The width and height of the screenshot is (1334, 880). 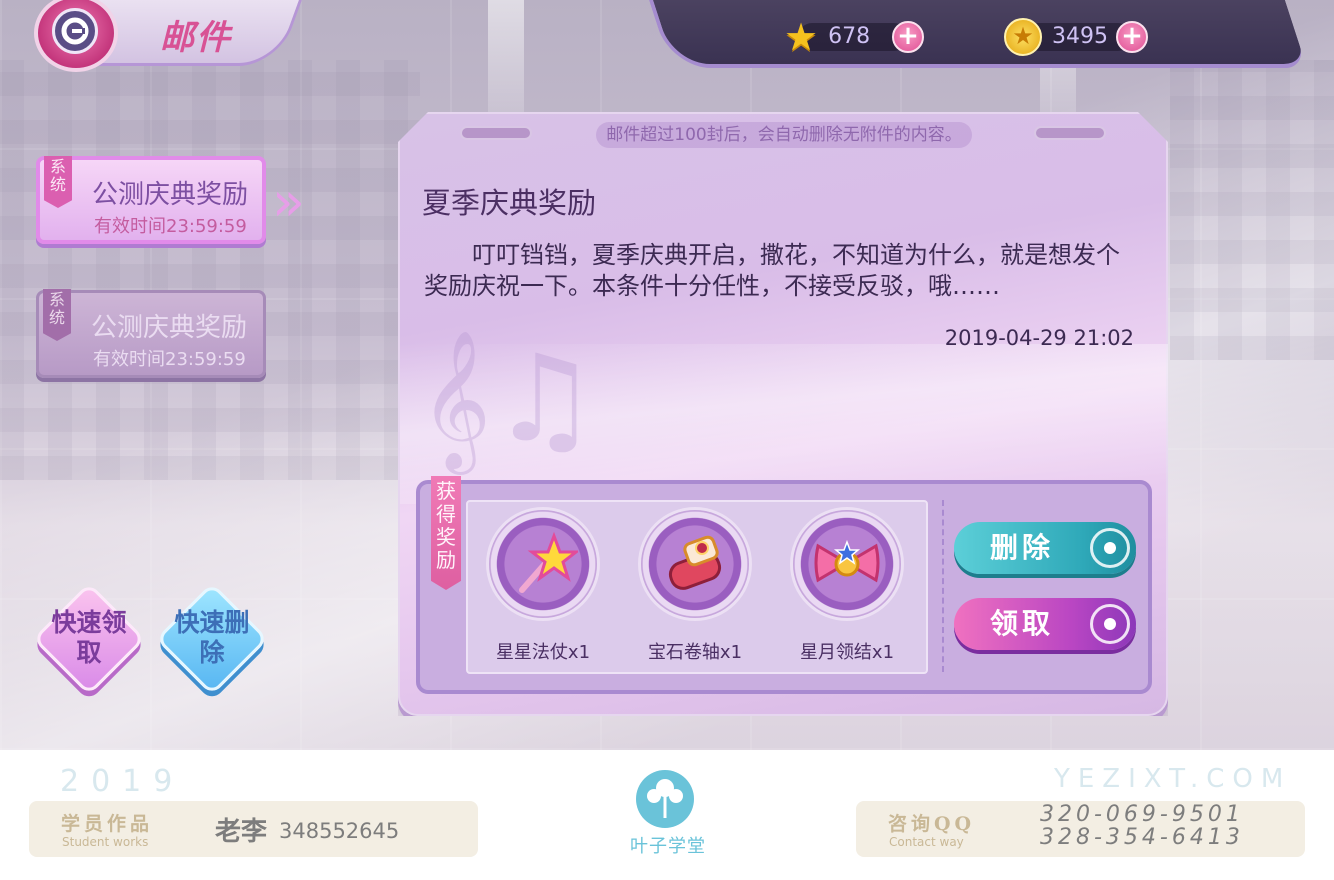 I want to click on reward-item-label: 星星法仗x1, so click(x=543, y=652).